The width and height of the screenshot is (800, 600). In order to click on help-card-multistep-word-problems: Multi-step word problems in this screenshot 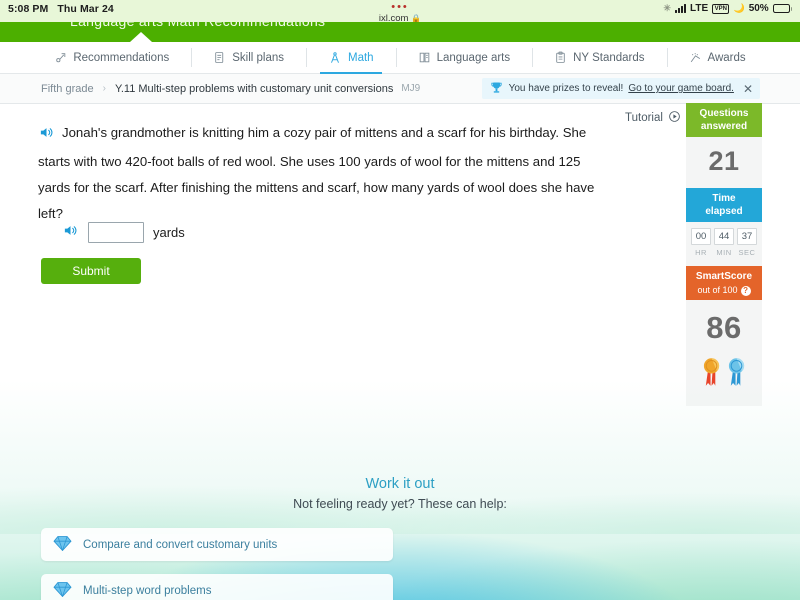, I will do `click(217, 587)`.